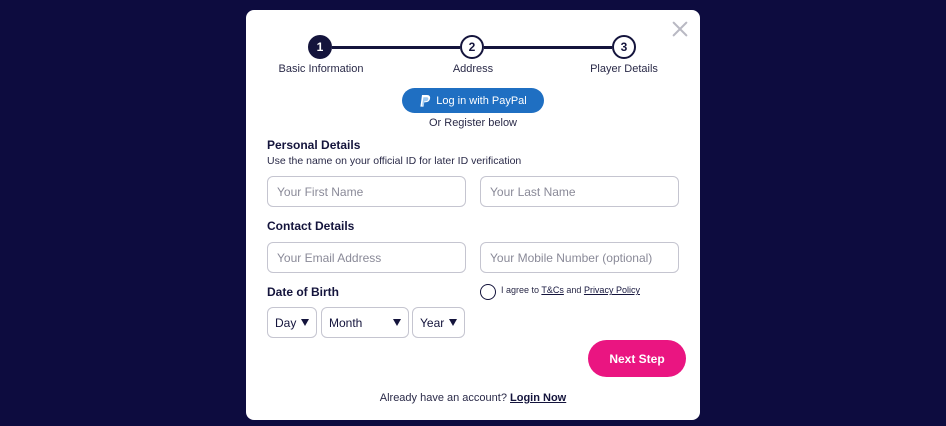 This screenshot has height=426, width=946. What do you see at coordinates (637, 358) in the screenshot?
I see `next-step-button: Next Step` at bounding box center [637, 358].